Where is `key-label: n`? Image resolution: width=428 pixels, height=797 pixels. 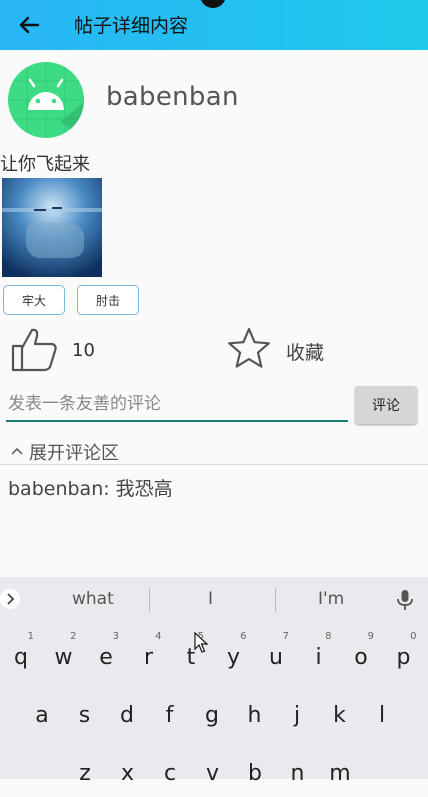 key-label: n is located at coordinates (297, 773).